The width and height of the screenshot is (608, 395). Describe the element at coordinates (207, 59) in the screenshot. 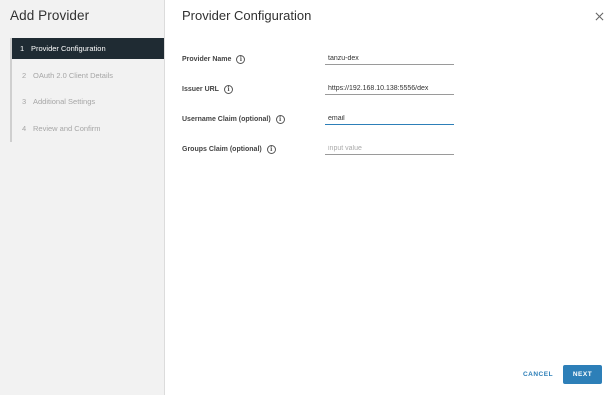

I see `provider-name-label-text: Provider Name` at that location.